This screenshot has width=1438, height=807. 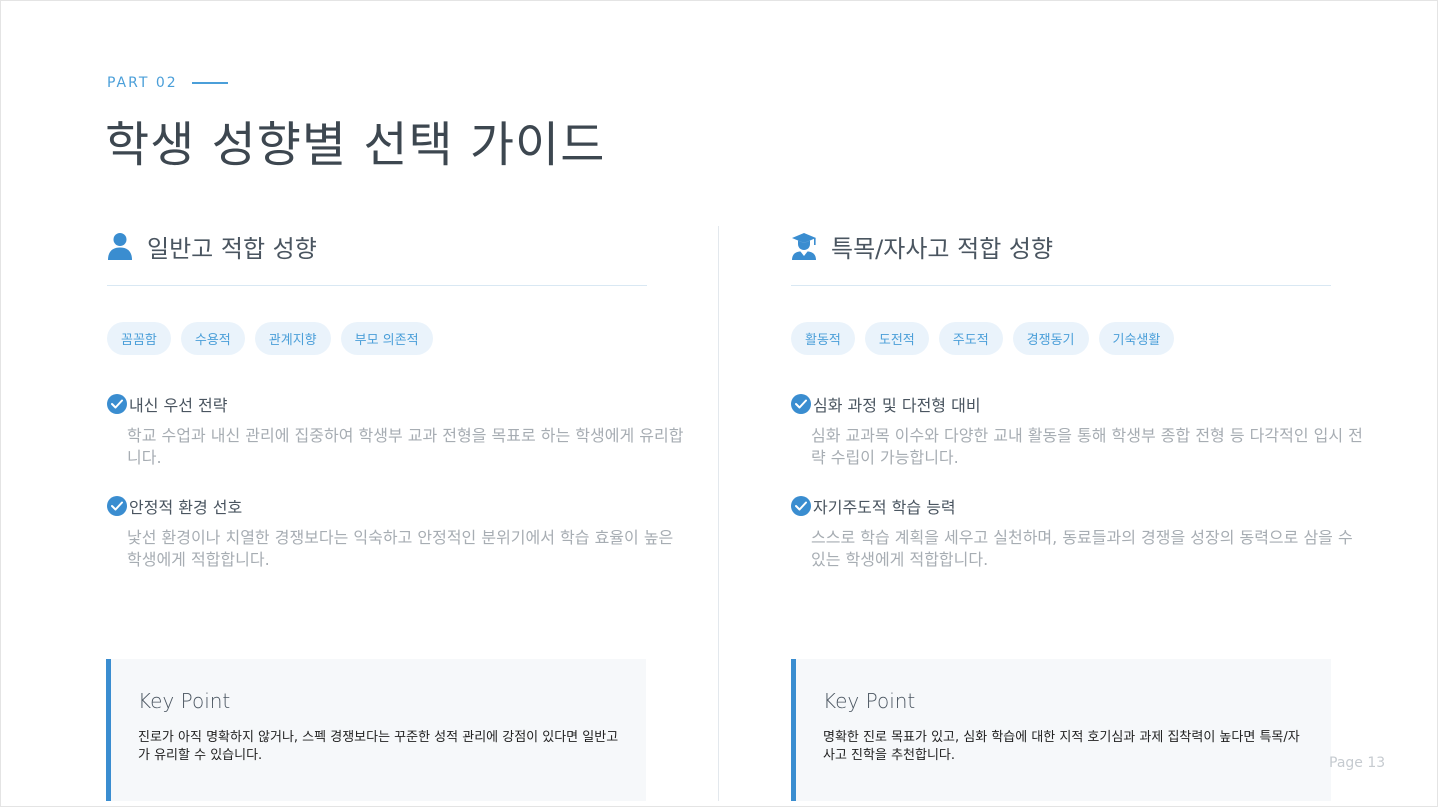 What do you see at coordinates (292, 338) in the screenshot?
I see `trait-tag: 관계지향` at bounding box center [292, 338].